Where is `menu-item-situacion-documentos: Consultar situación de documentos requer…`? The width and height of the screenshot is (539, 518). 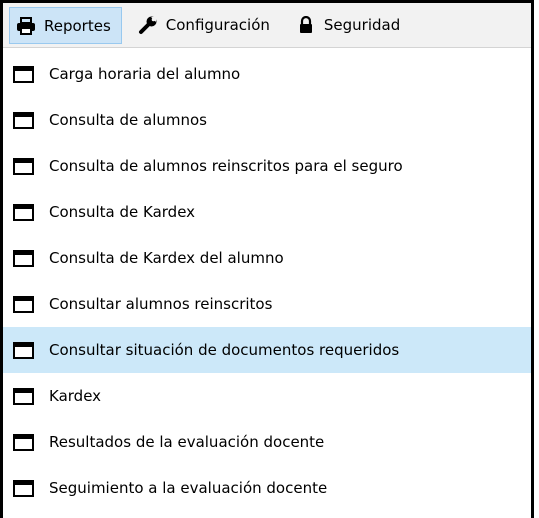 menu-item-situacion-documentos: Consultar situación de documentos requer… is located at coordinates (267, 350).